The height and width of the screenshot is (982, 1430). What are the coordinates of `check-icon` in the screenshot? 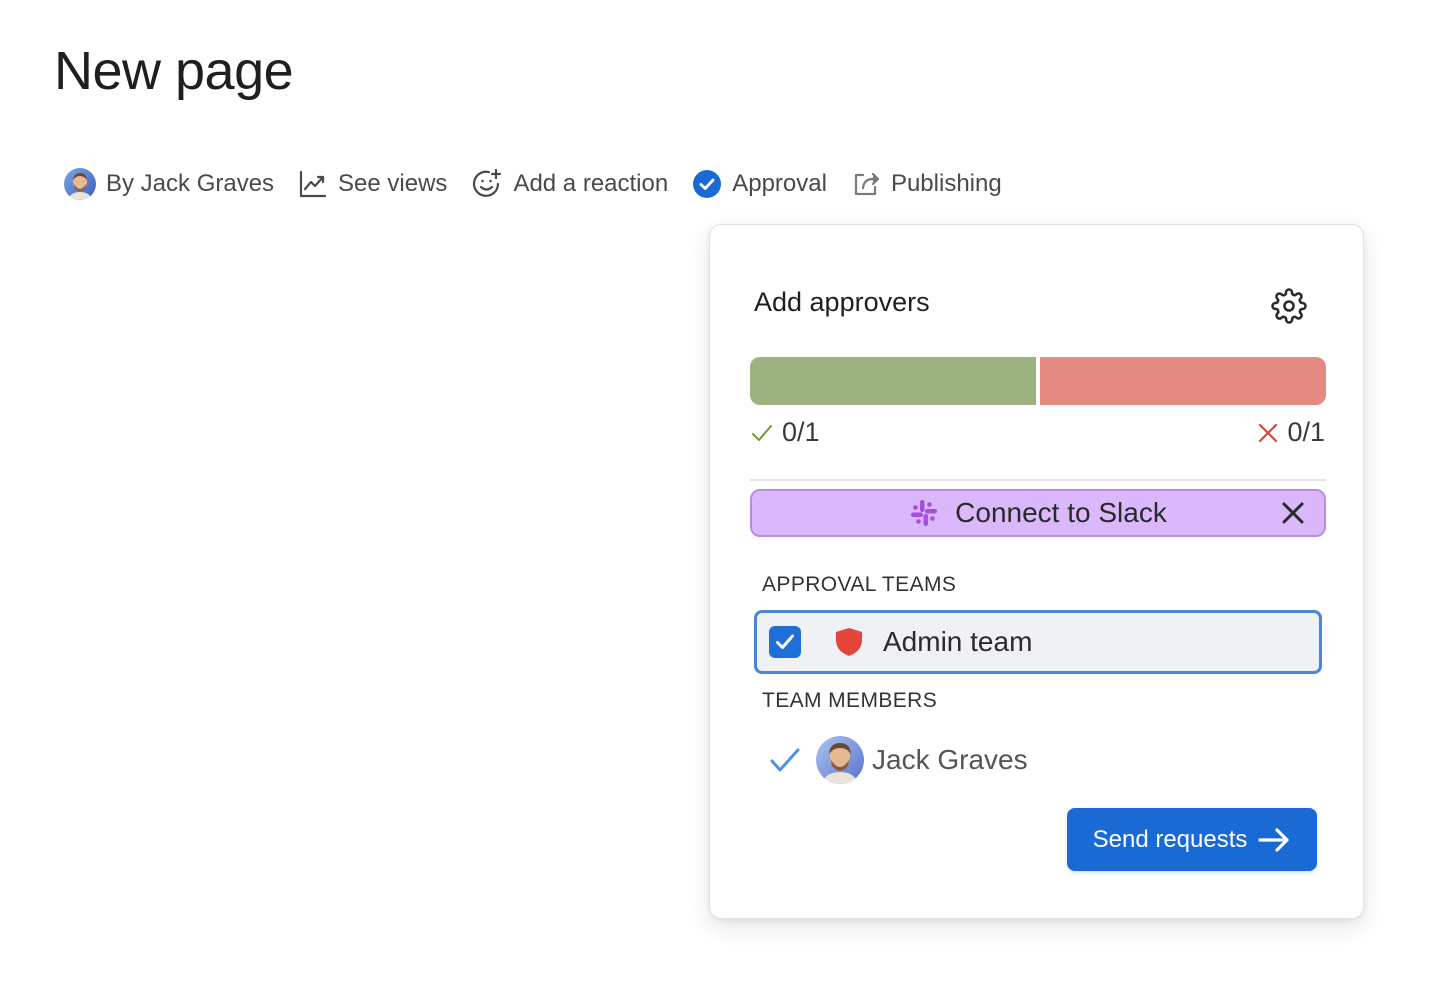 It's located at (762, 433).